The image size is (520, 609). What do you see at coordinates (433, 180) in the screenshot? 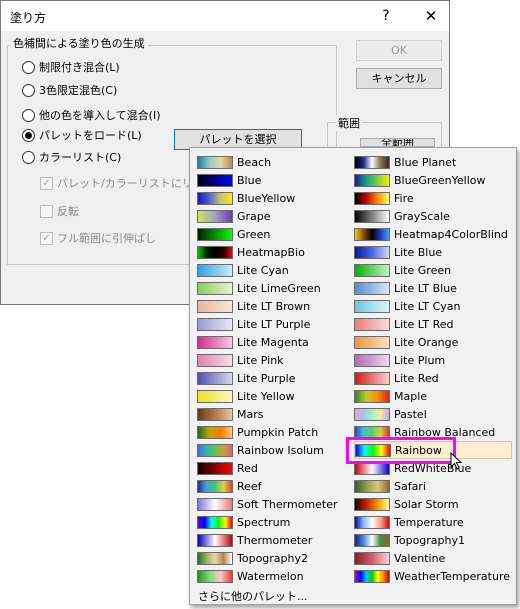
I see `palette-item-bluegreenyellow: BlueGreenYellow` at bounding box center [433, 180].